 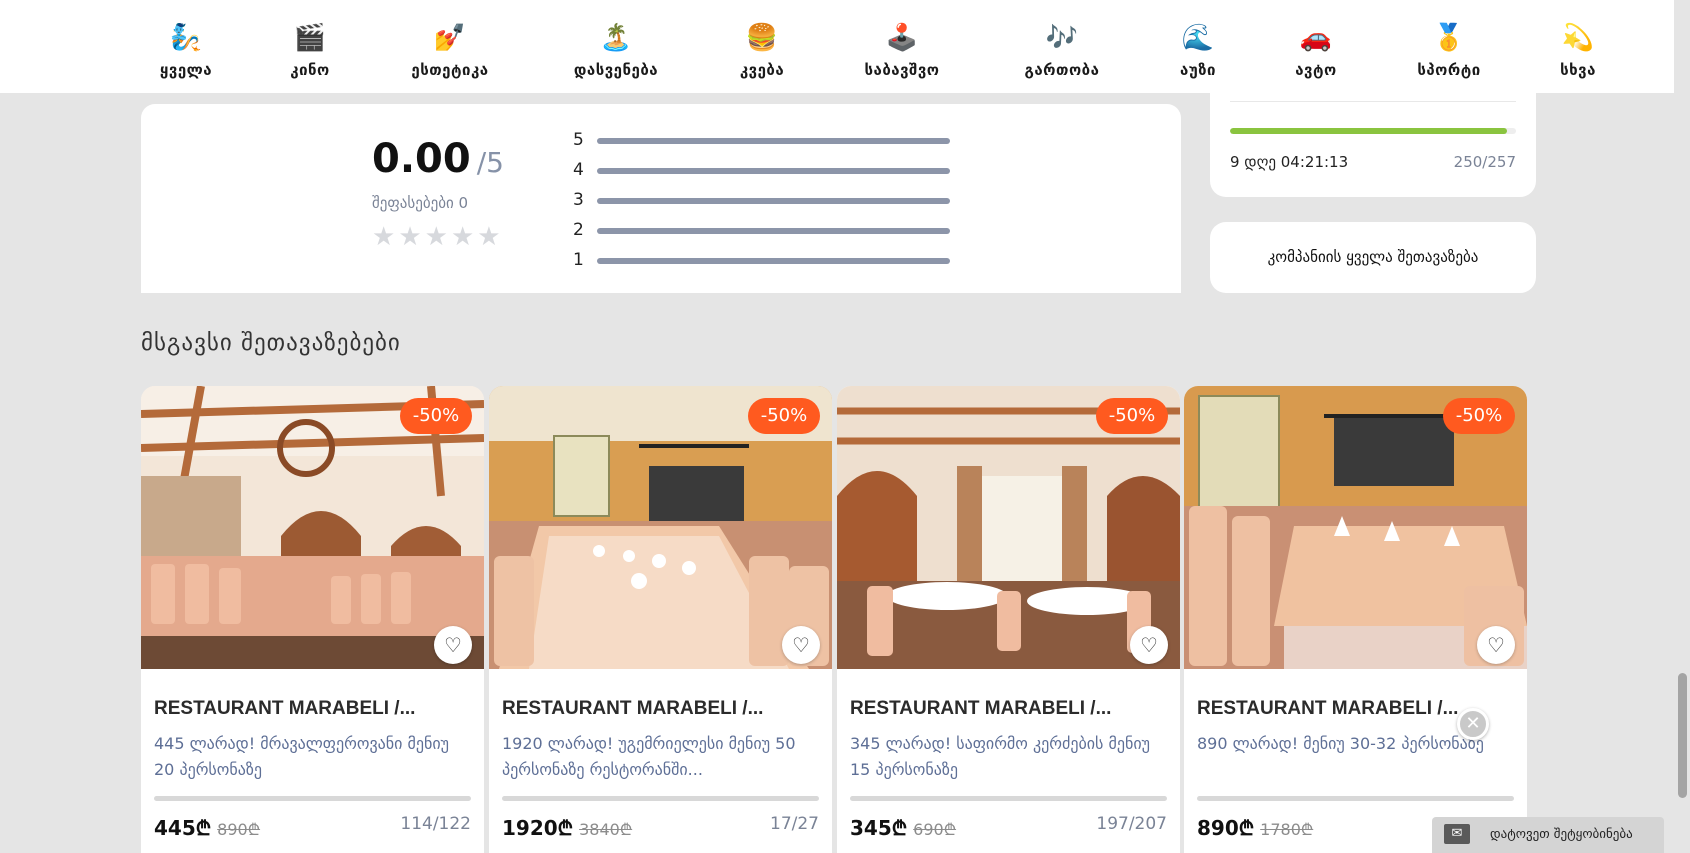 What do you see at coordinates (1373, 257) in the screenshot?
I see `all-company-offers-button: კომპანიის ყველა შეთავაზება` at bounding box center [1373, 257].